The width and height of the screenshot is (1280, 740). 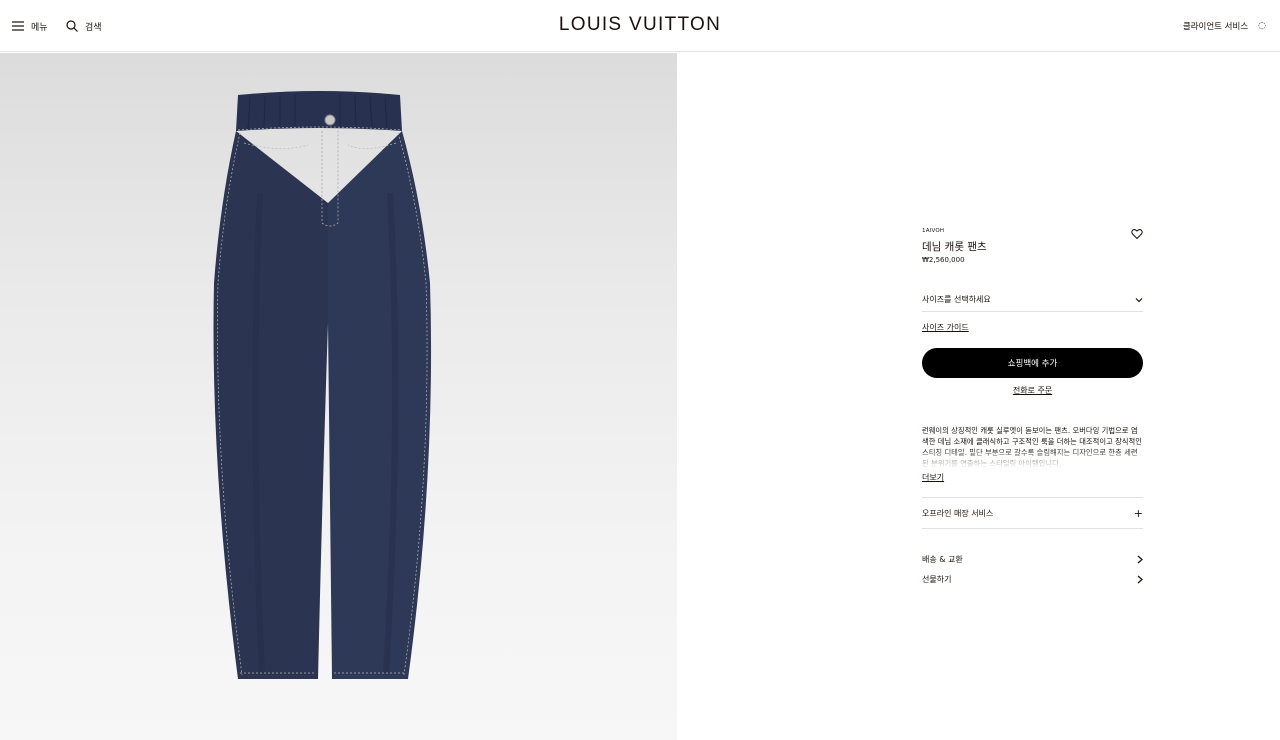 What do you see at coordinates (1138, 513) in the screenshot?
I see `plus-icon: +` at bounding box center [1138, 513].